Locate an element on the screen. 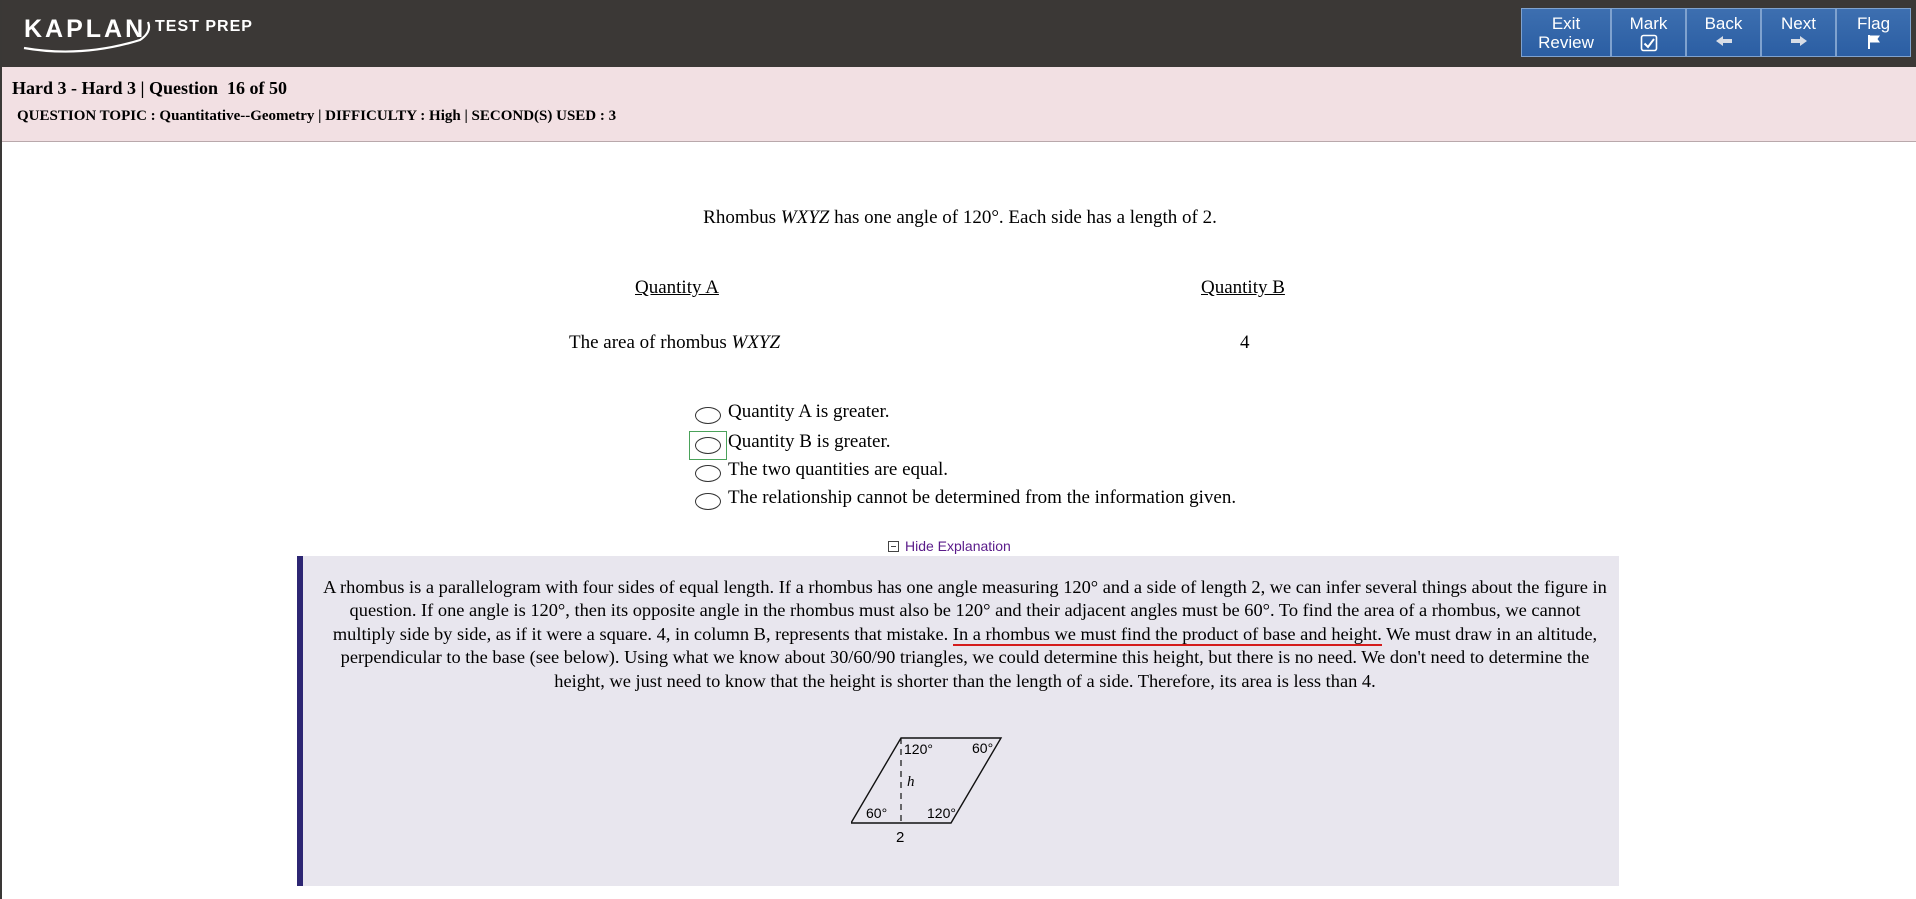 This screenshot has height=899, width=1916. exit-review-label-1: Exit is located at coordinates (1566, 23).